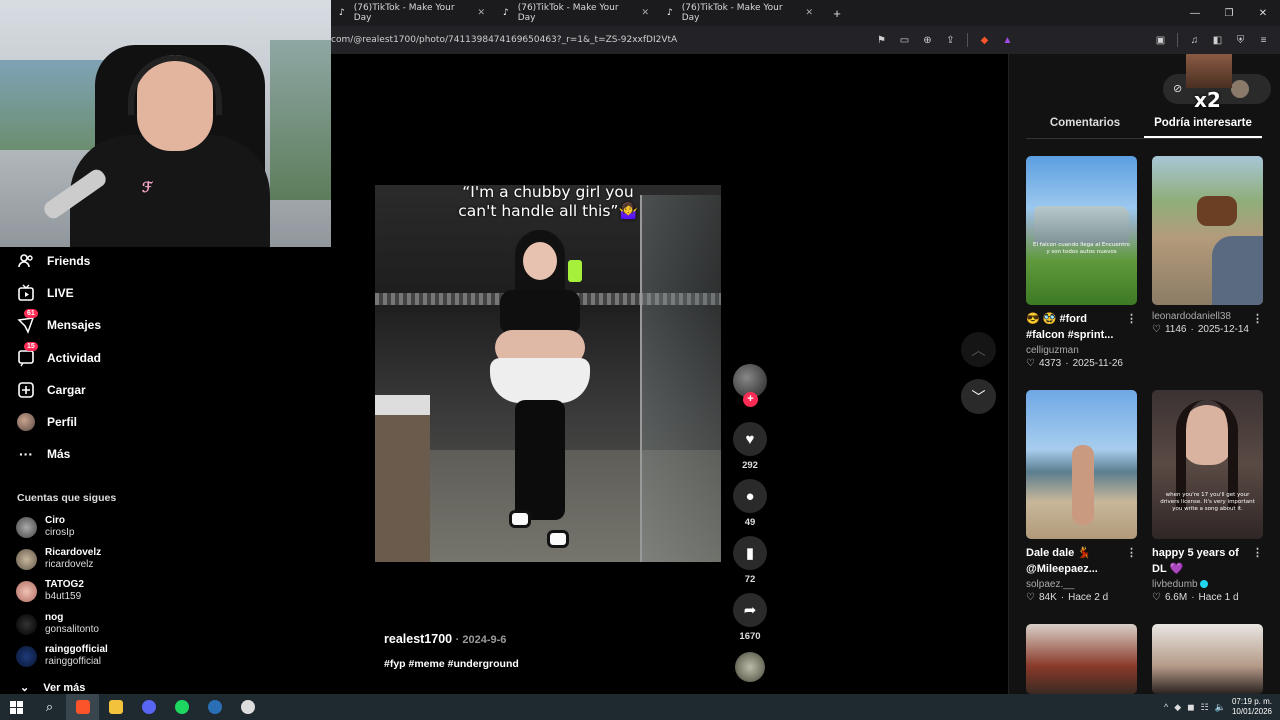 This screenshot has height=720, width=1280. Describe the element at coordinates (451, 664) in the screenshot. I see `post-hashtags: #fyp #meme #underground` at that location.